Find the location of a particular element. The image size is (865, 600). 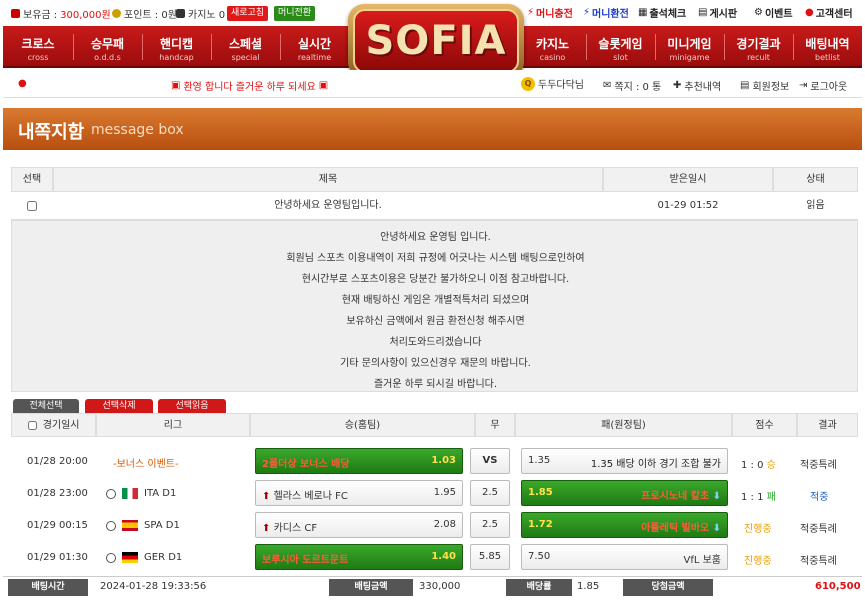

attendance-link: ▦ 출석체크 is located at coordinates (662, 12).